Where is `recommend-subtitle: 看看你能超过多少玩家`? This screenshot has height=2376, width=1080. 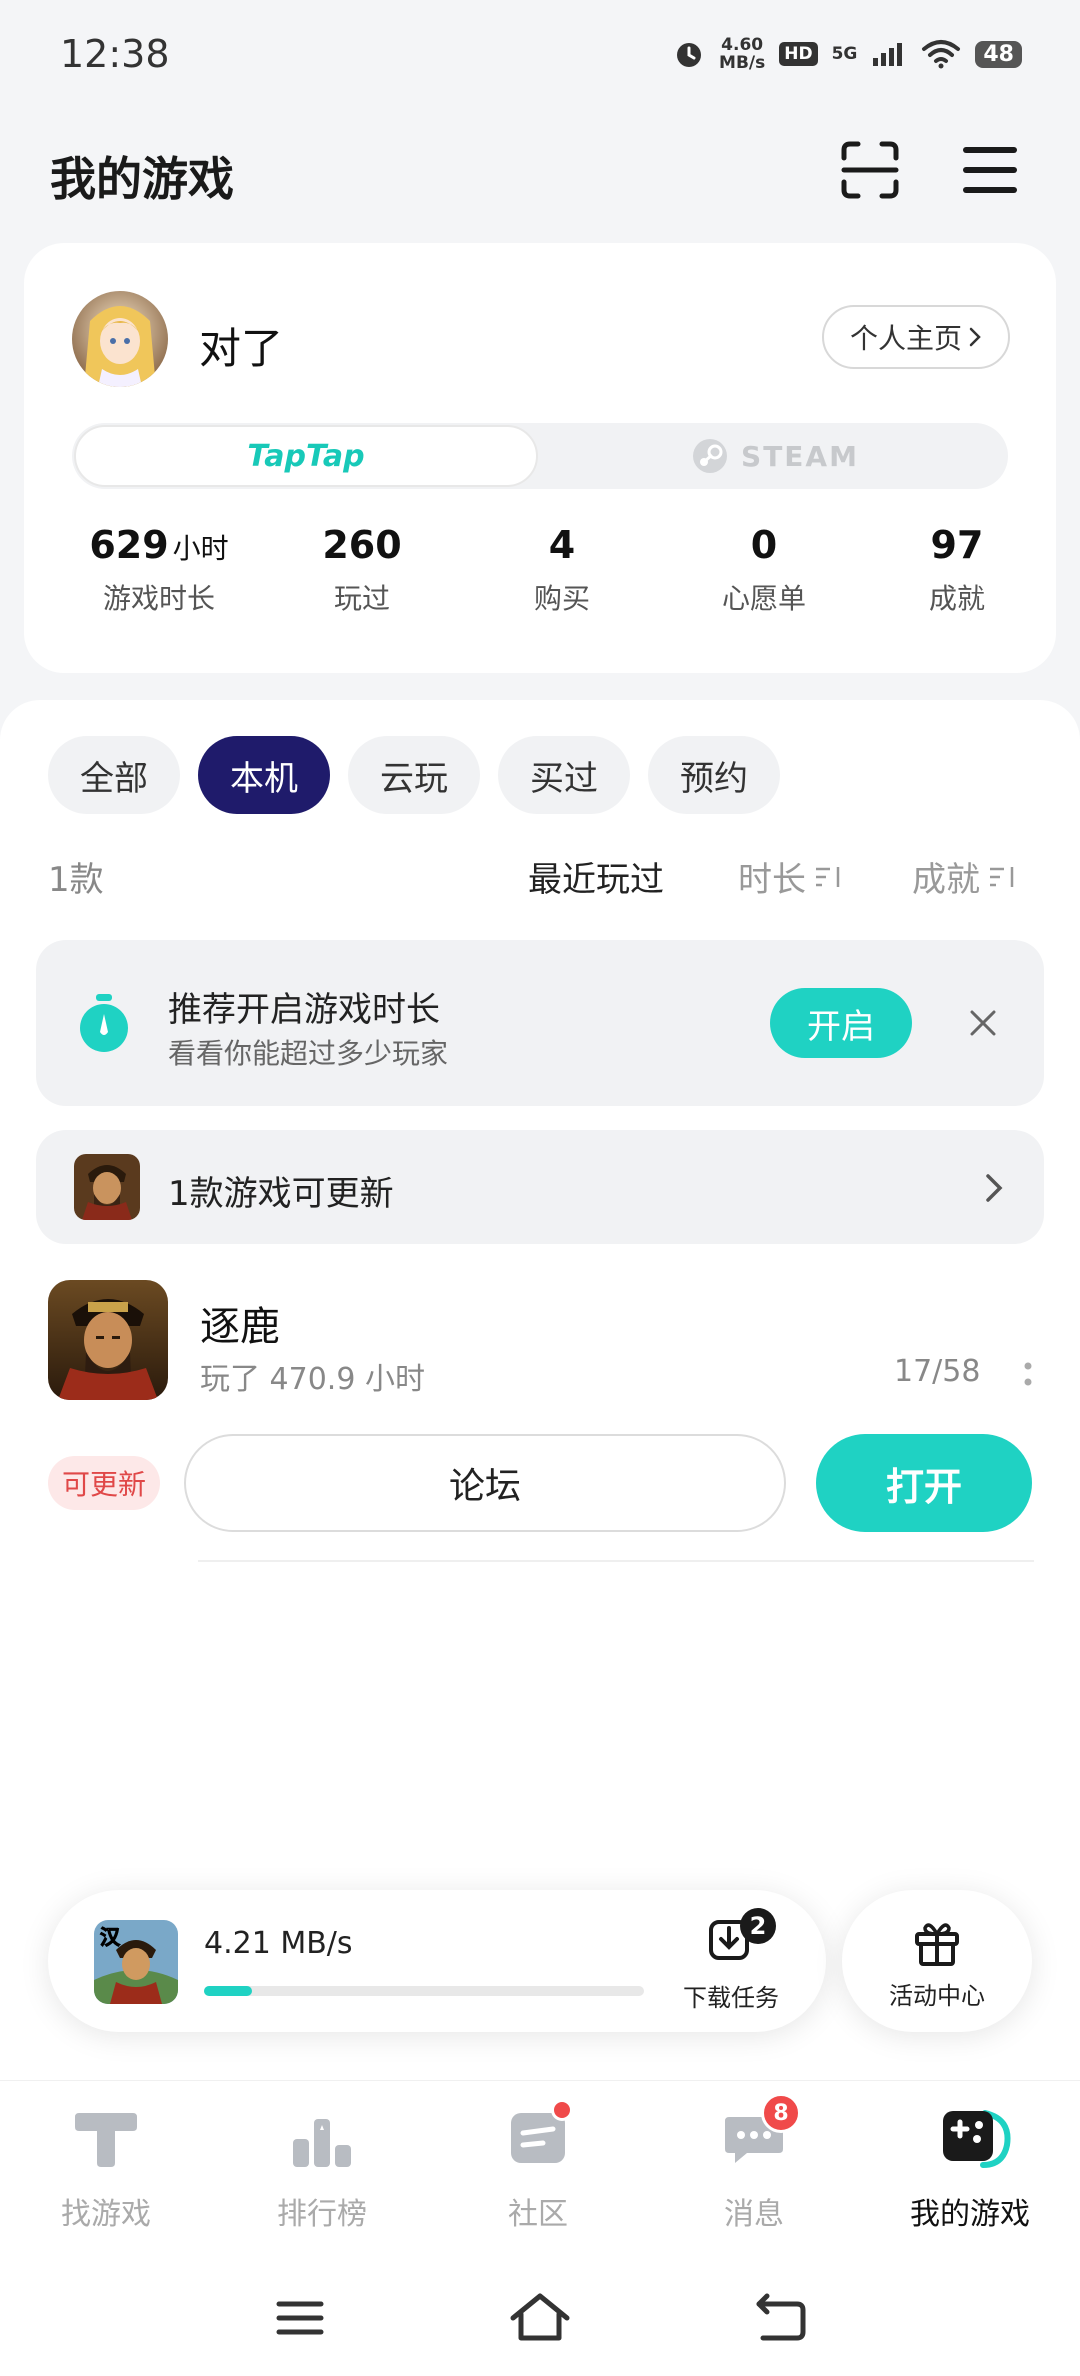 recommend-subtitle: 看看你能超过多少玩家 is located at coordinates (308, 1053).